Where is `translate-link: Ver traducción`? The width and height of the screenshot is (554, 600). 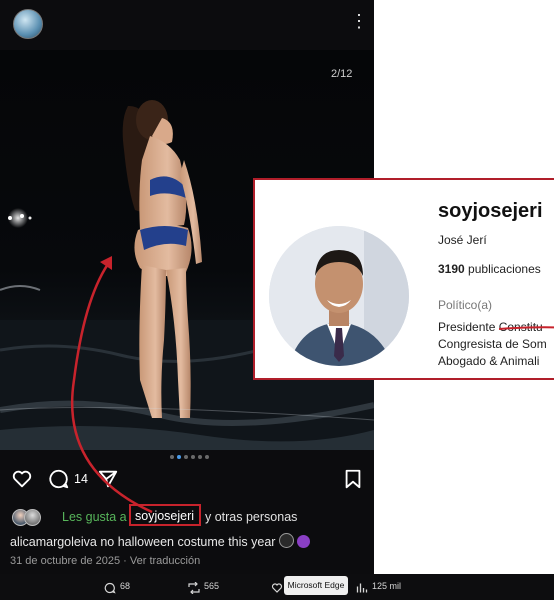
translate-link: Ver traducción is located at coordinates (165, 561).